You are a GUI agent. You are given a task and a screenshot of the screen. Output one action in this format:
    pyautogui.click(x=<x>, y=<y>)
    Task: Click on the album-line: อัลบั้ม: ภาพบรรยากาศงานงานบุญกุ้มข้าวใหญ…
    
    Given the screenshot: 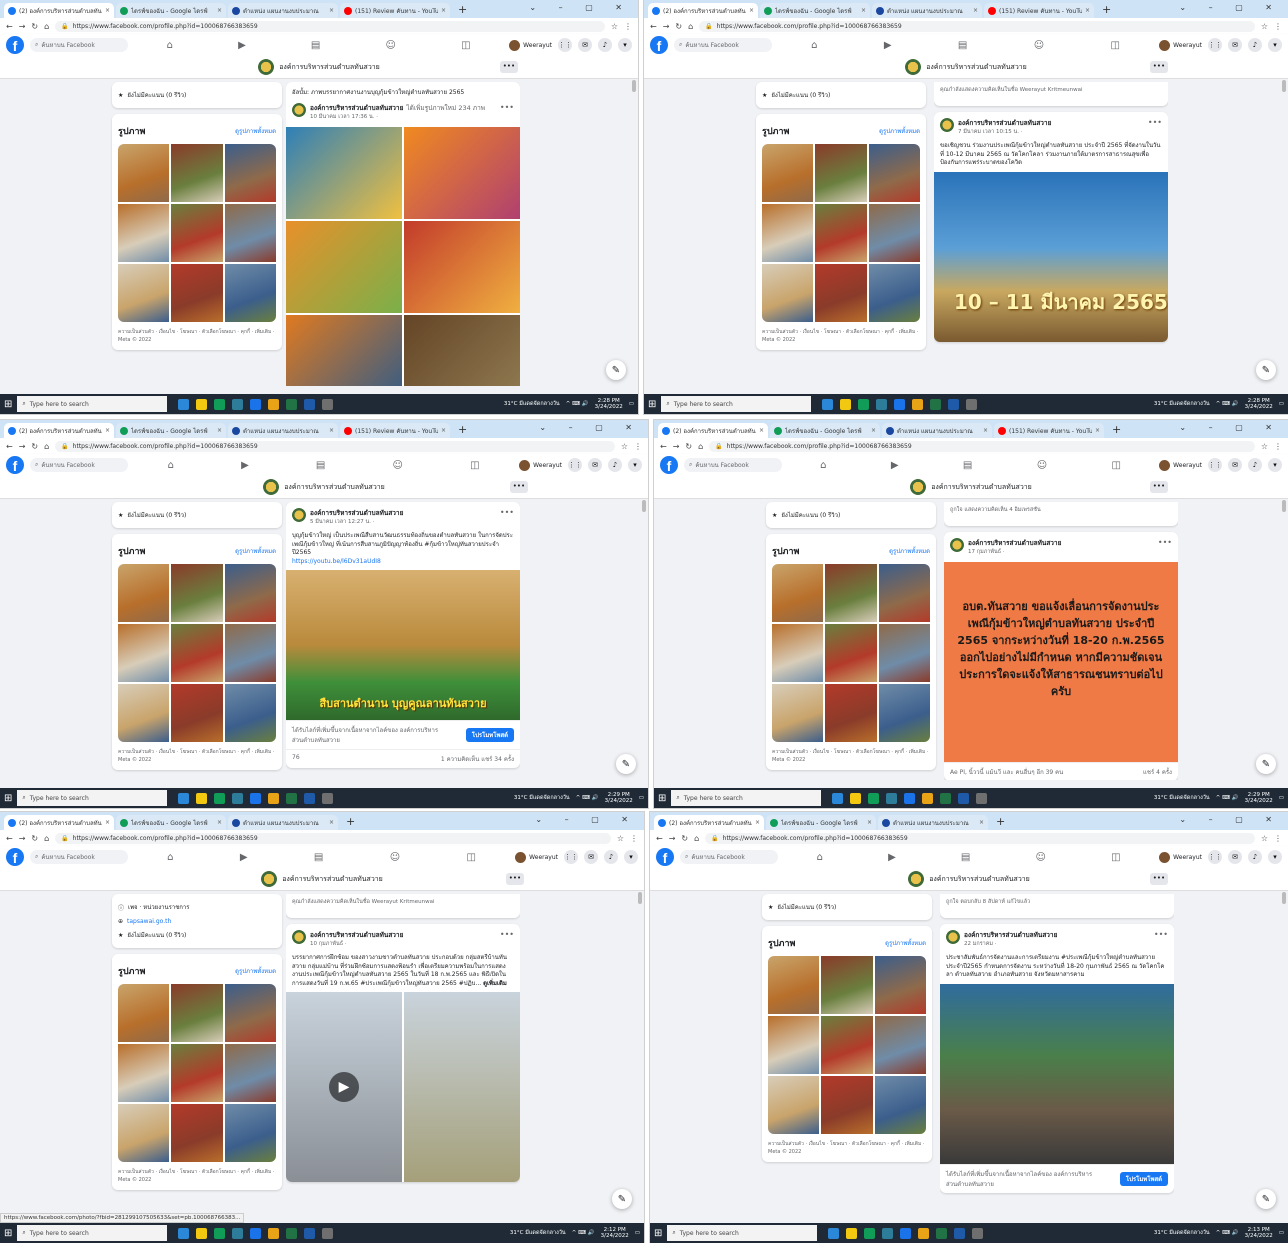 What is the action you would take?
    pyautogui.click(x=403, y=89)
    